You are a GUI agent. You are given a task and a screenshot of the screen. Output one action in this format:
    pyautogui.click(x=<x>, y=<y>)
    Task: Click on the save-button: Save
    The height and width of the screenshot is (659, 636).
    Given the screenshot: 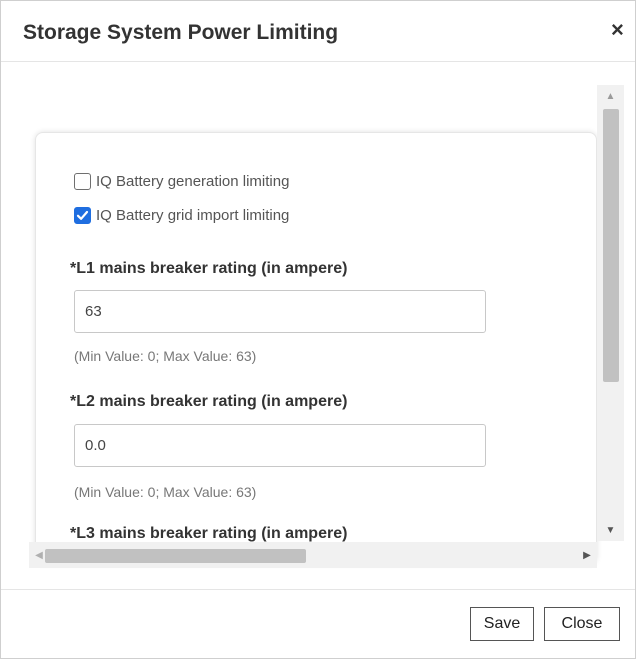 What is the action you would take?
    pyautogui.click(x=502, y=624)
    